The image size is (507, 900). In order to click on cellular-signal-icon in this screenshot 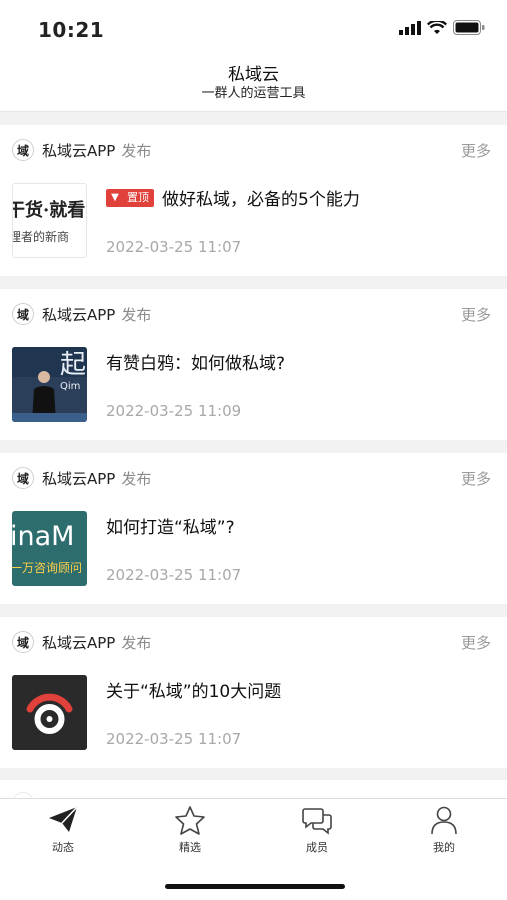, I will do `click(410, 27)`.